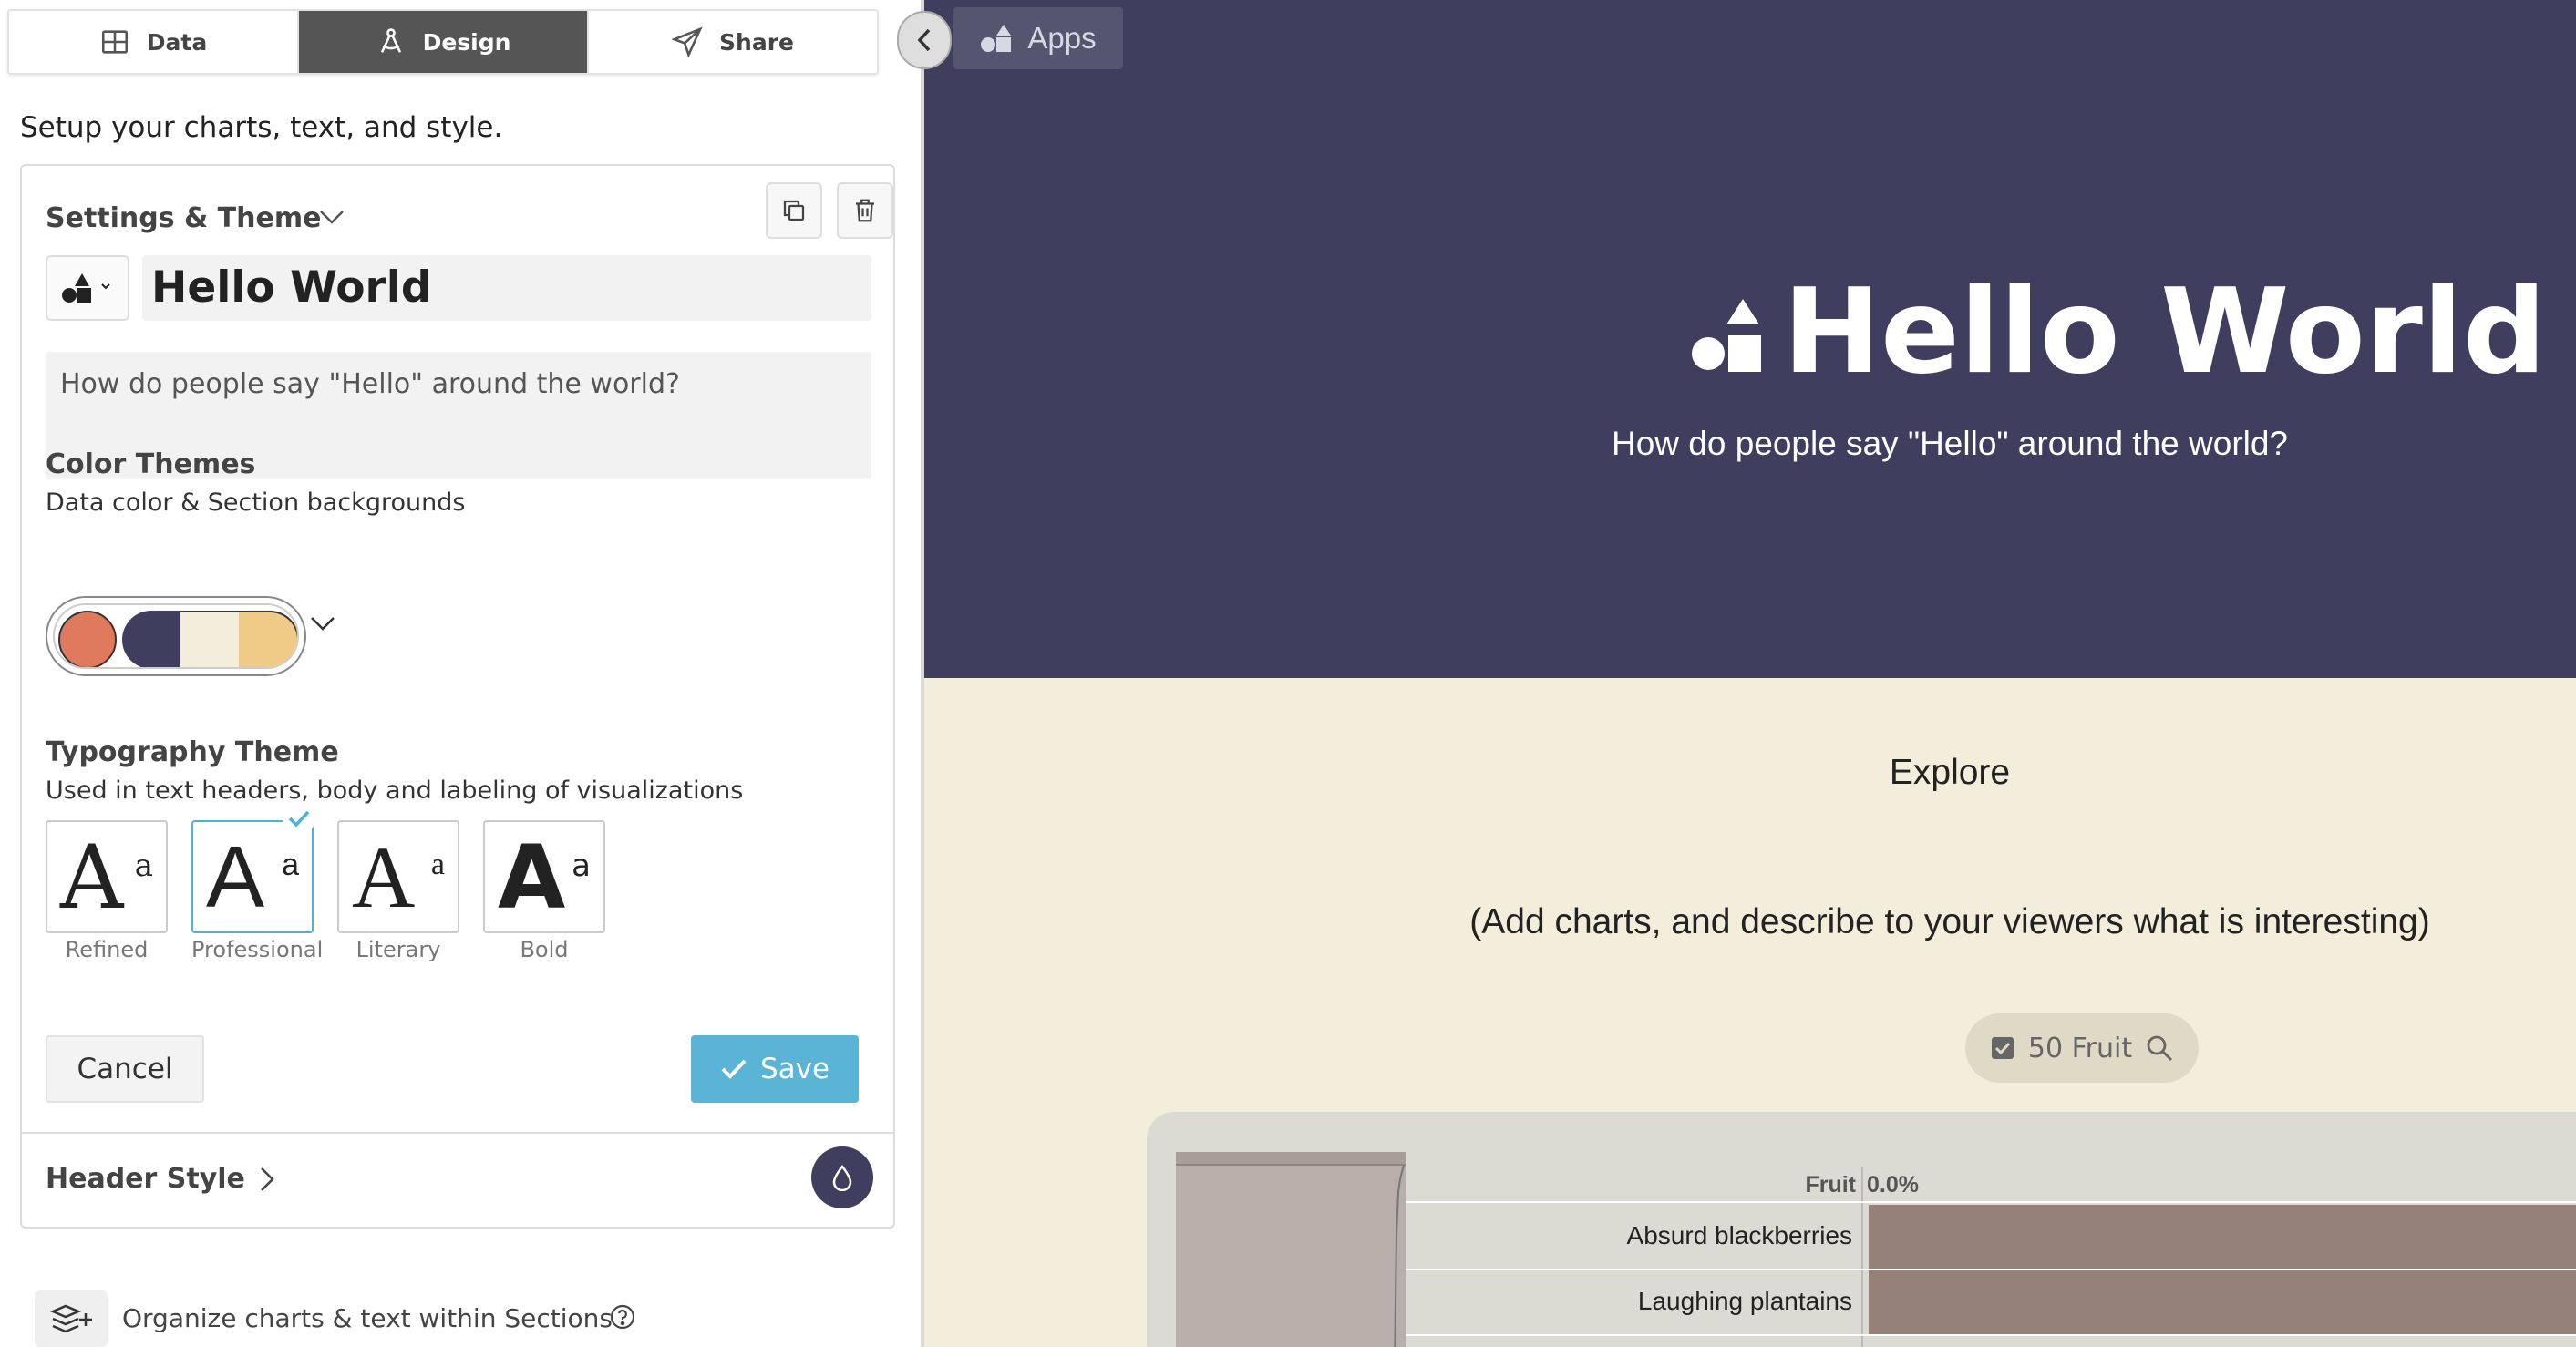 This screenshot has width=2576, height=1347. Describe the element at coordinates (390, 40) in the screenshot. I see `design-compass-icon` at that location.